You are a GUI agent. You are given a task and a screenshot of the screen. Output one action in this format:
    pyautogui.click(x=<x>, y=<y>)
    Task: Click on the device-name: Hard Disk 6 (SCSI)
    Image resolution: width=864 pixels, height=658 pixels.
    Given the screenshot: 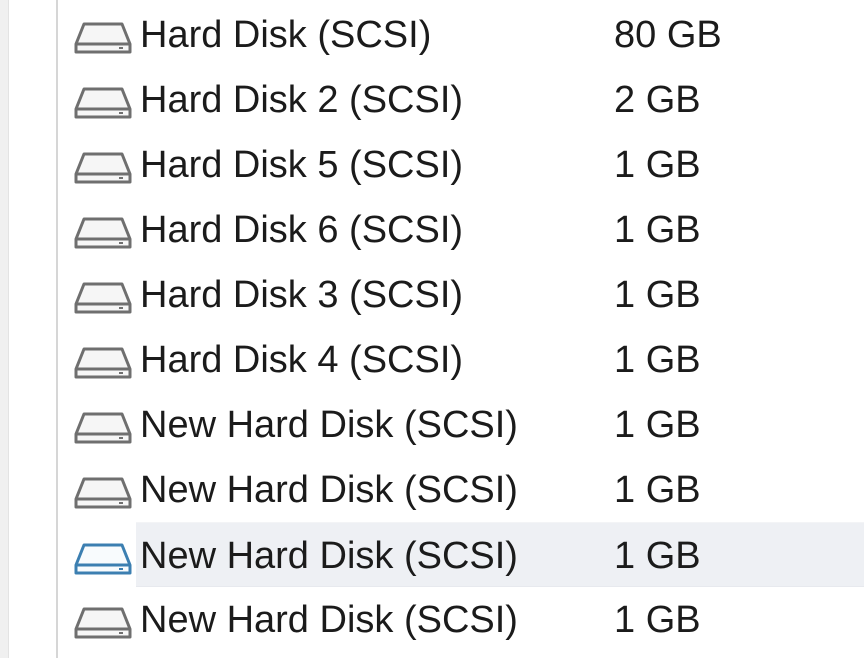 What is the action you would take?
    pyautogui.click(x=302, y=230)
    